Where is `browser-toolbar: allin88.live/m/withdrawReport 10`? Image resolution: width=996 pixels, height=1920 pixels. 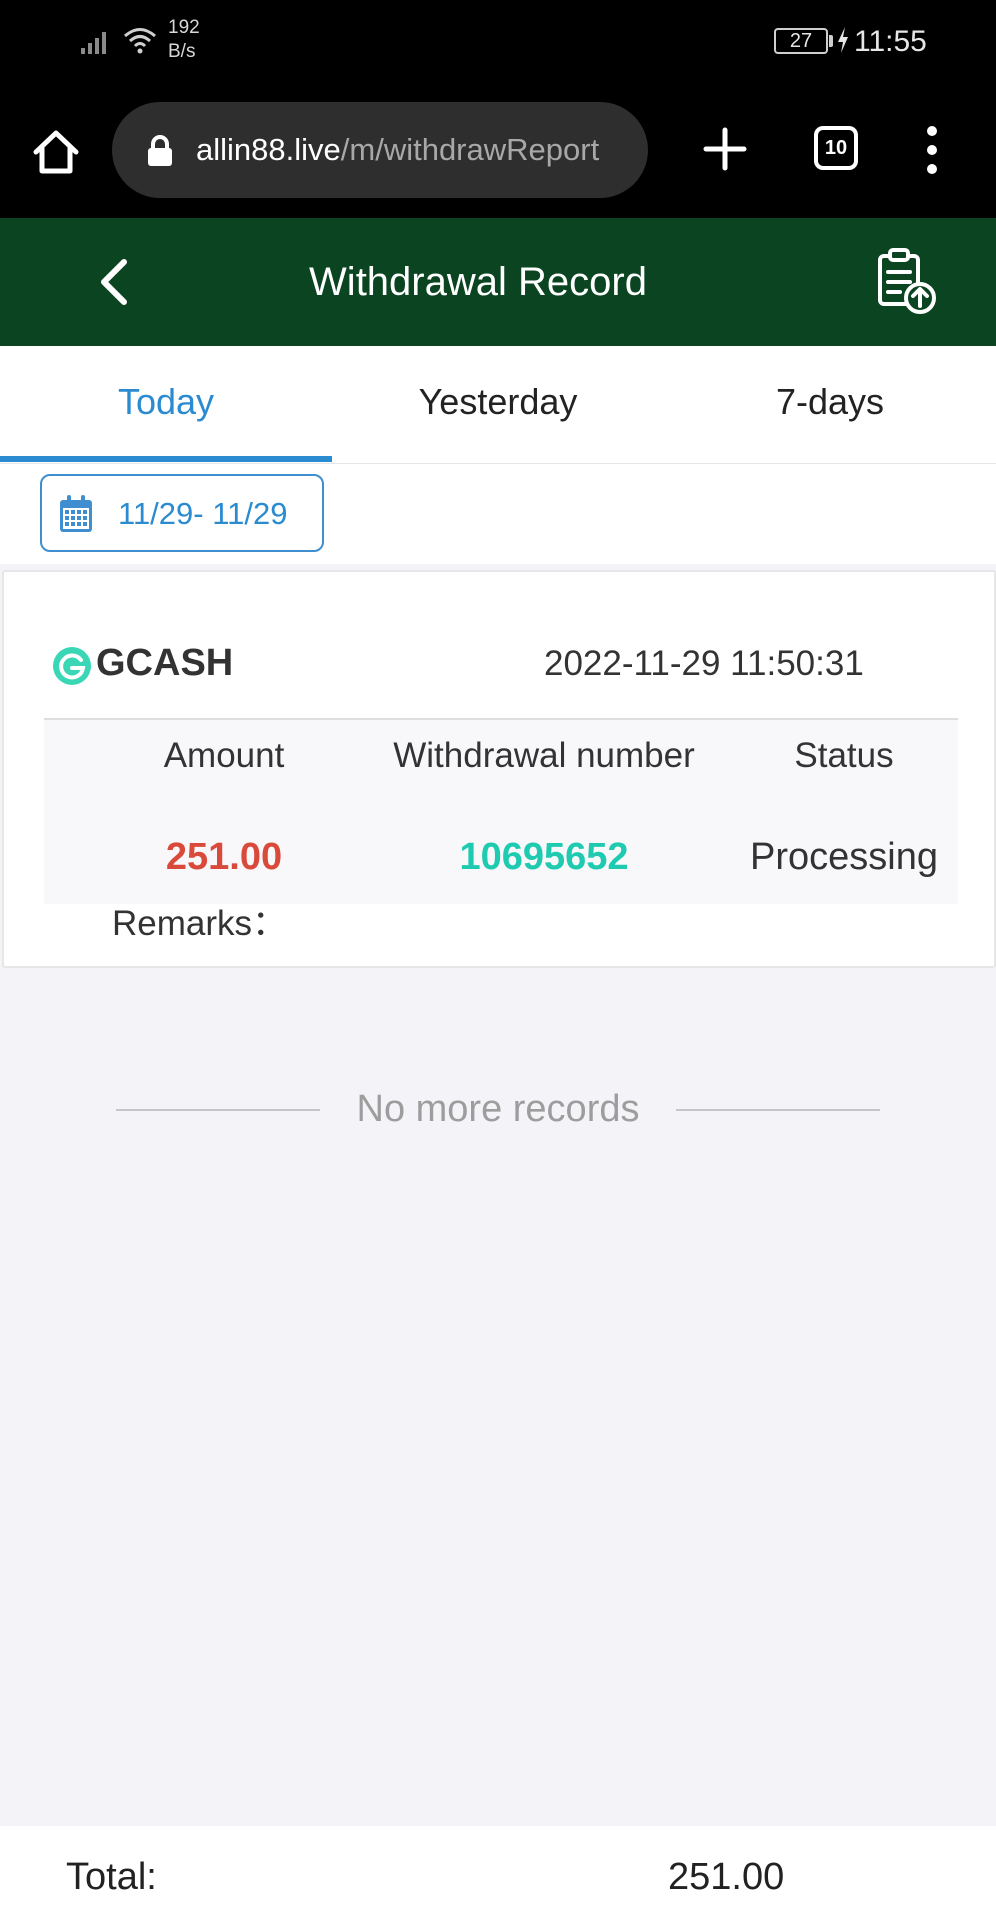
browser-toolbar: allin88.live/m/withdrawReport 10 is located at coordinates (498, 152).